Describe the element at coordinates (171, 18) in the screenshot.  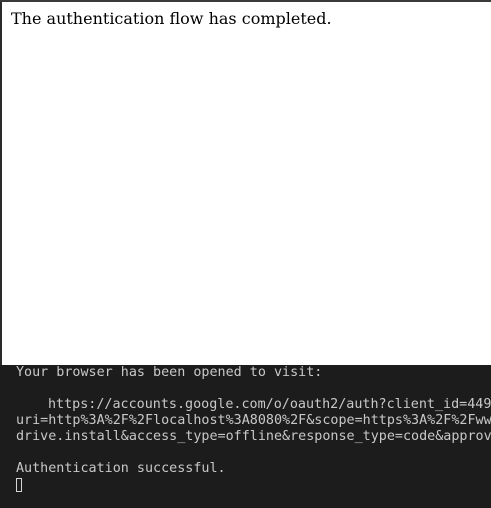
I see `auth-complete-message: The authentication flow has completed.` at that location.